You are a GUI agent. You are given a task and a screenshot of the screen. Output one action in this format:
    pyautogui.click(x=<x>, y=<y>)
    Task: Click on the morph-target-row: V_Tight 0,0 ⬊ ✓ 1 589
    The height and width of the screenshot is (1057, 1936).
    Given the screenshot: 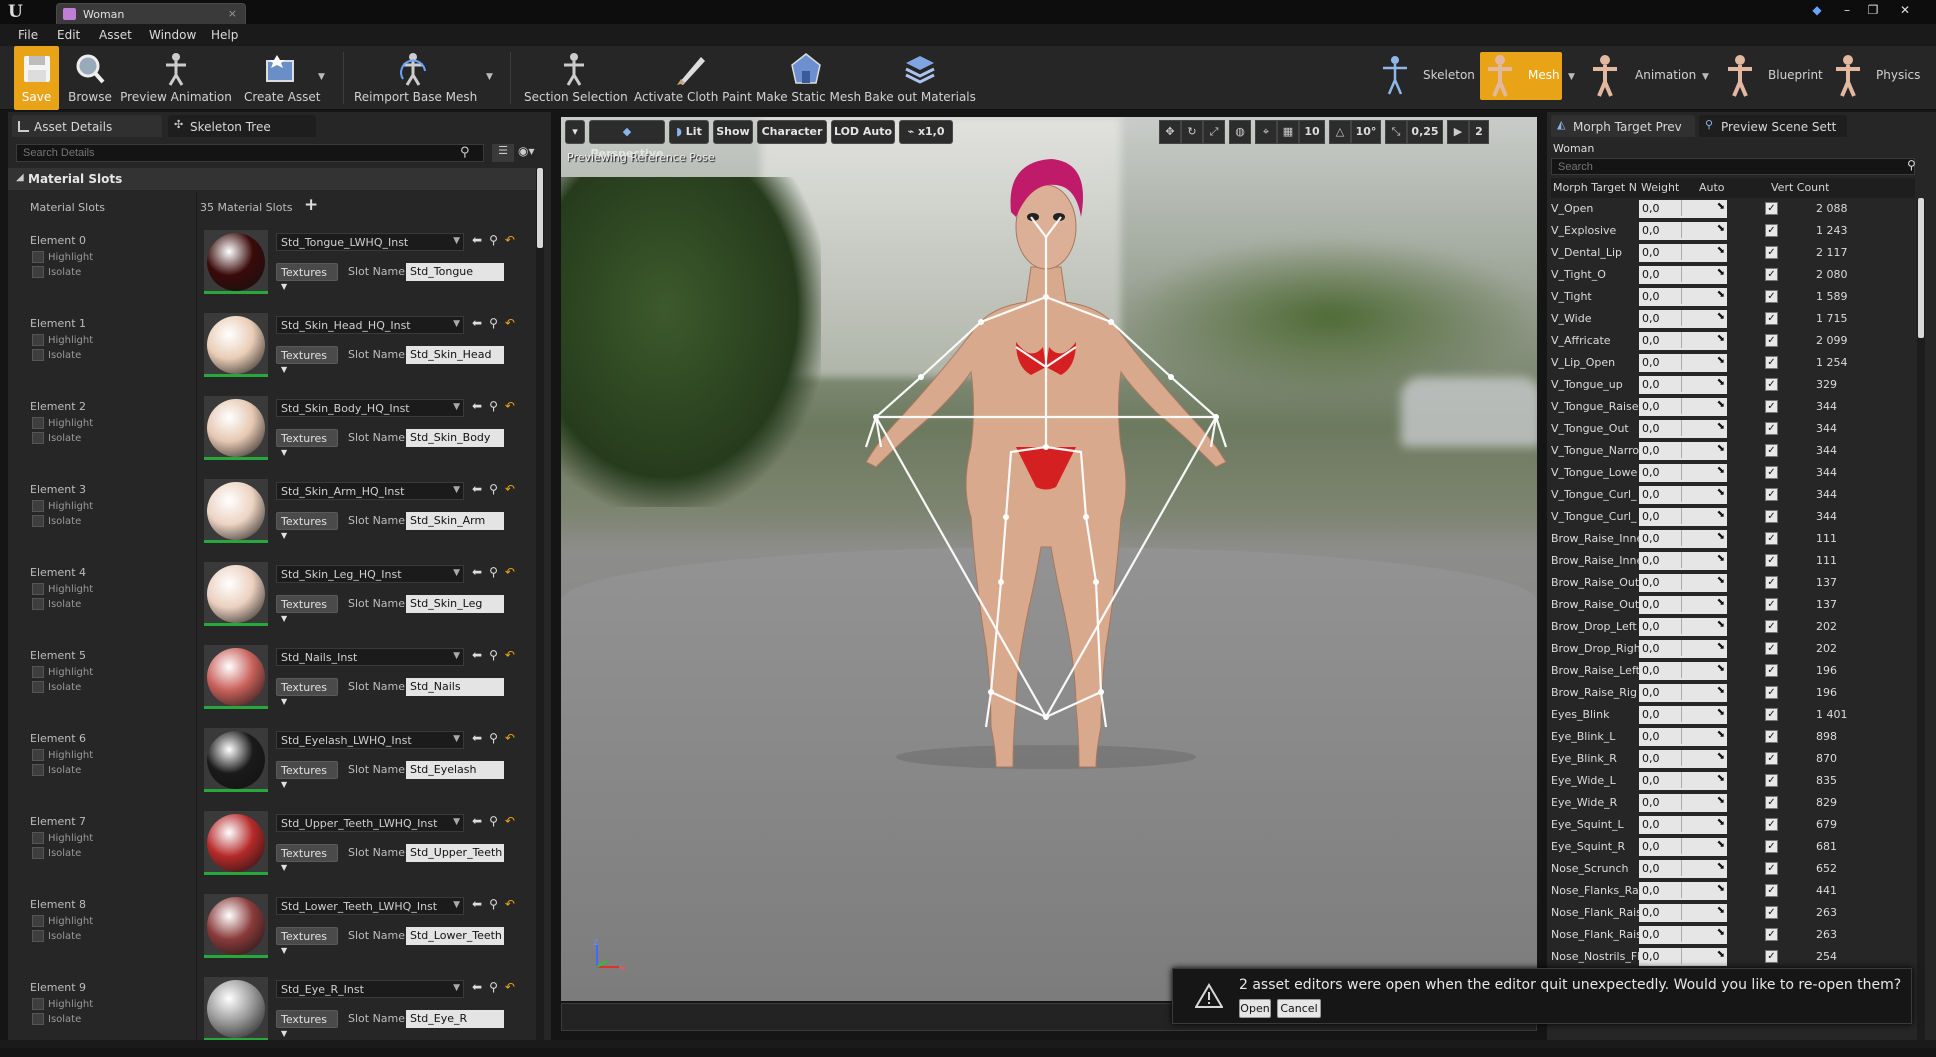 What is the action you would take?
    pyautogui.click(x=1733, y=297)
    